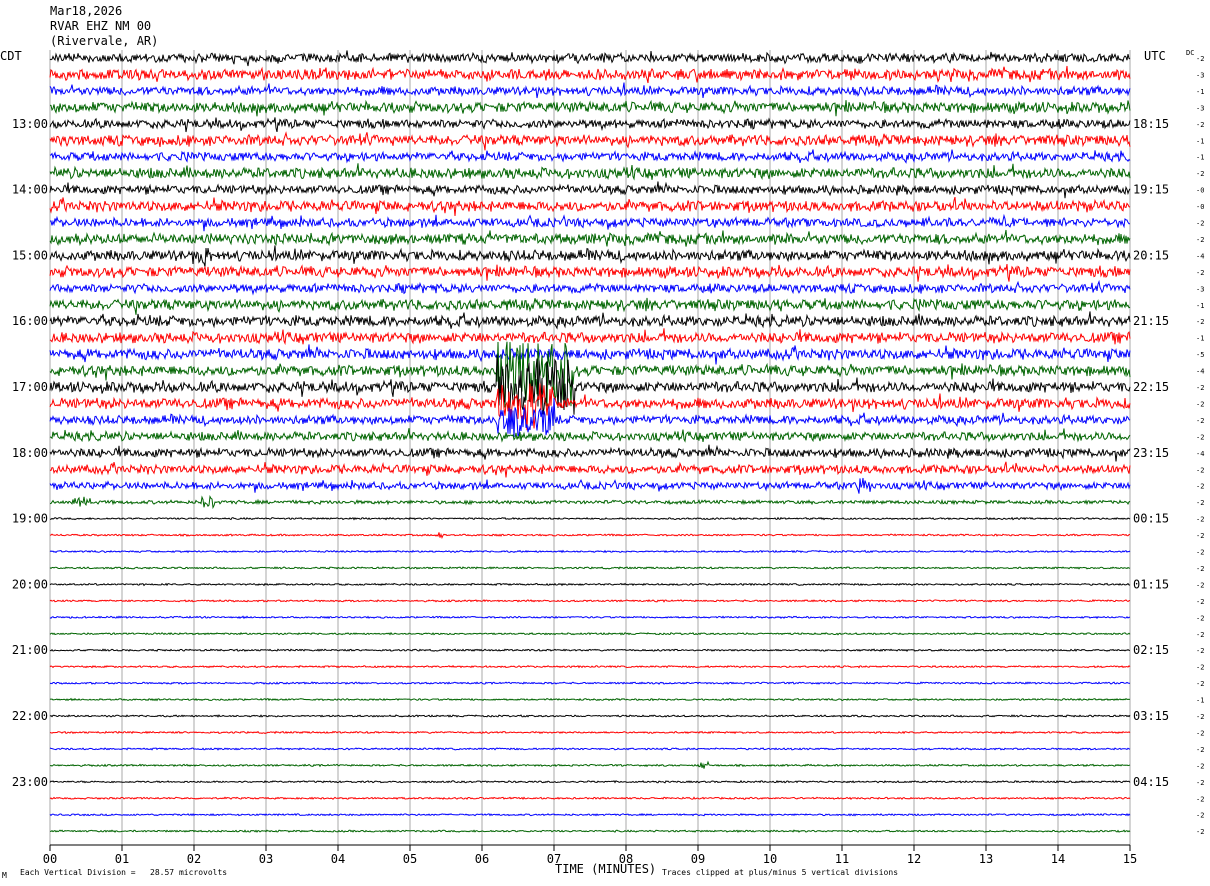  Describe the element at coordinates (1200, 355) in the screenshot. I see `dc-offset: -5` at that location.